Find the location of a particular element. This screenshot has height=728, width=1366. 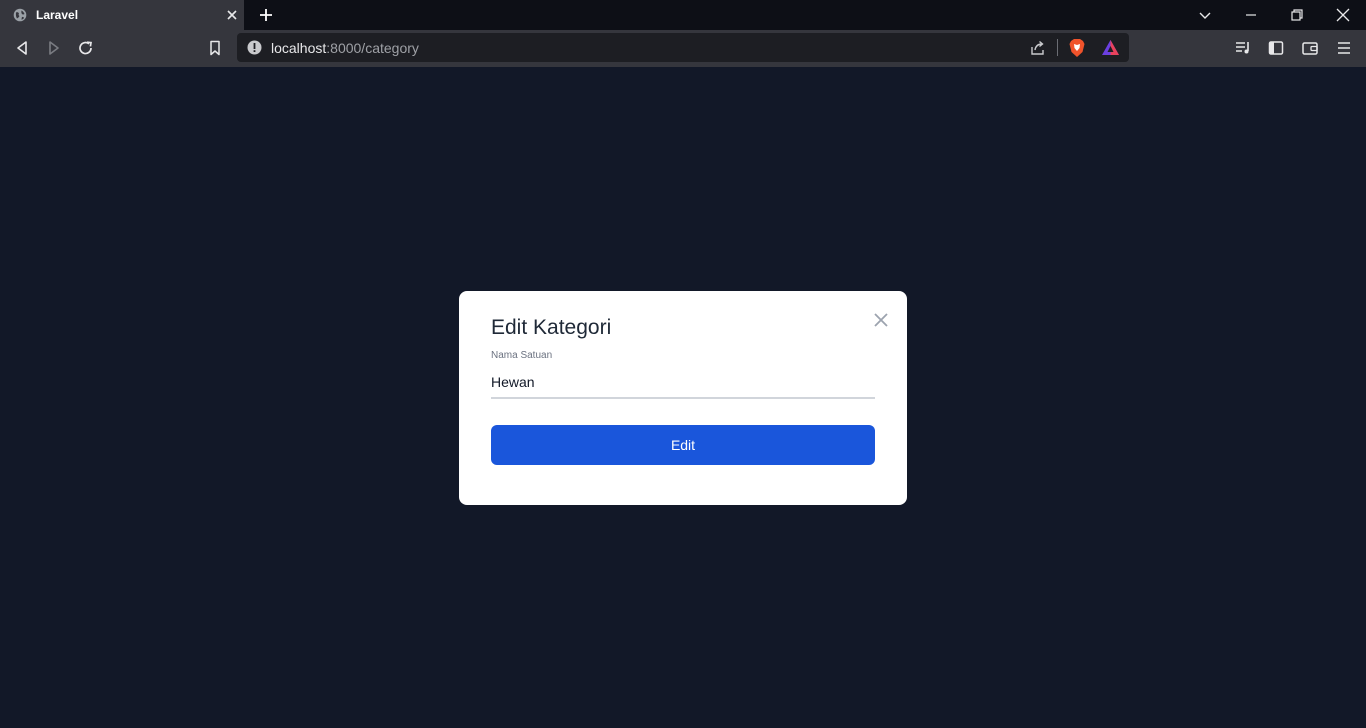

close-tab-icon is located at coordinates (232, 15).